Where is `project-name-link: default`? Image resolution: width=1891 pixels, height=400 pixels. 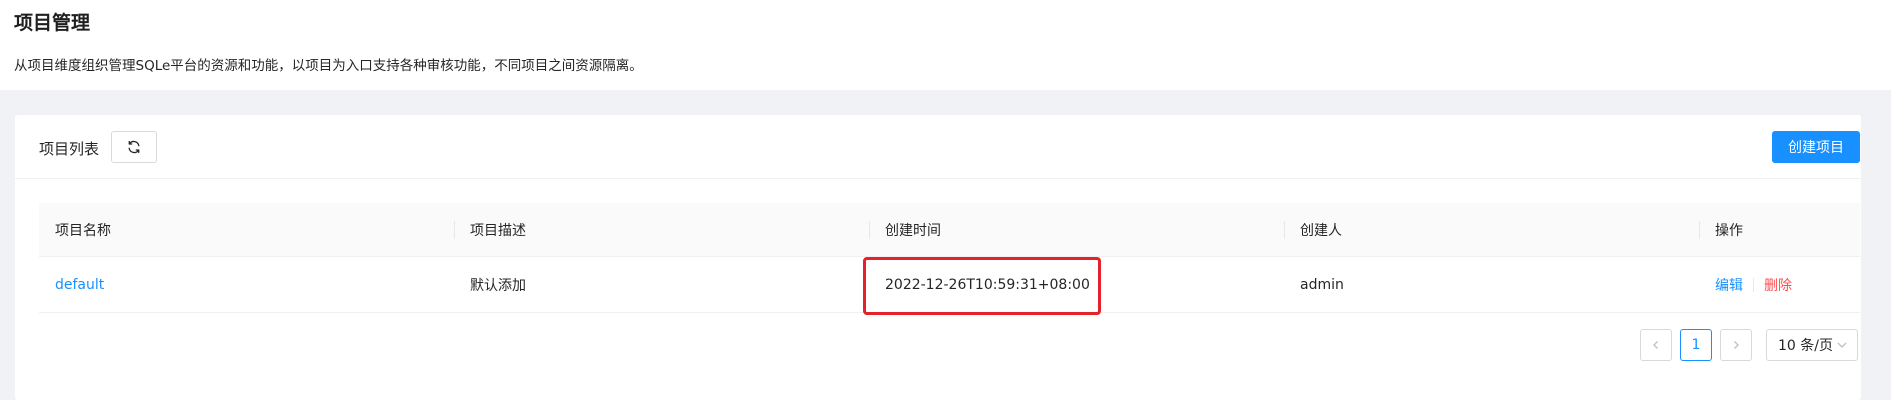 project-name-link: default is located at coordinates (79, 285).